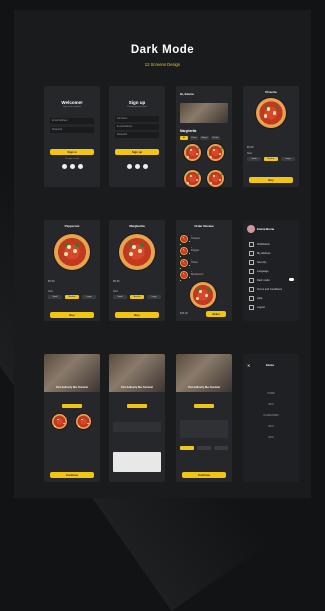  Describe the element at coordinates (251, 298) in the screenshot. I see `help-icon` at that location.